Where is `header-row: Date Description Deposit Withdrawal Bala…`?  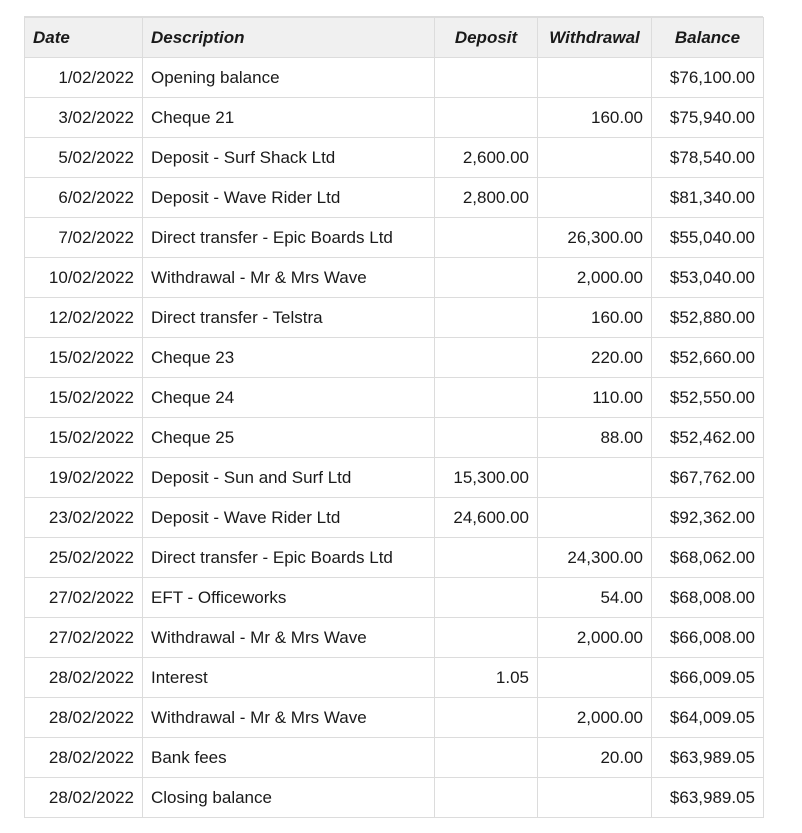
header-row: Date Description Deposit Withdrawal Bala… is located at coordinates (394, 37).